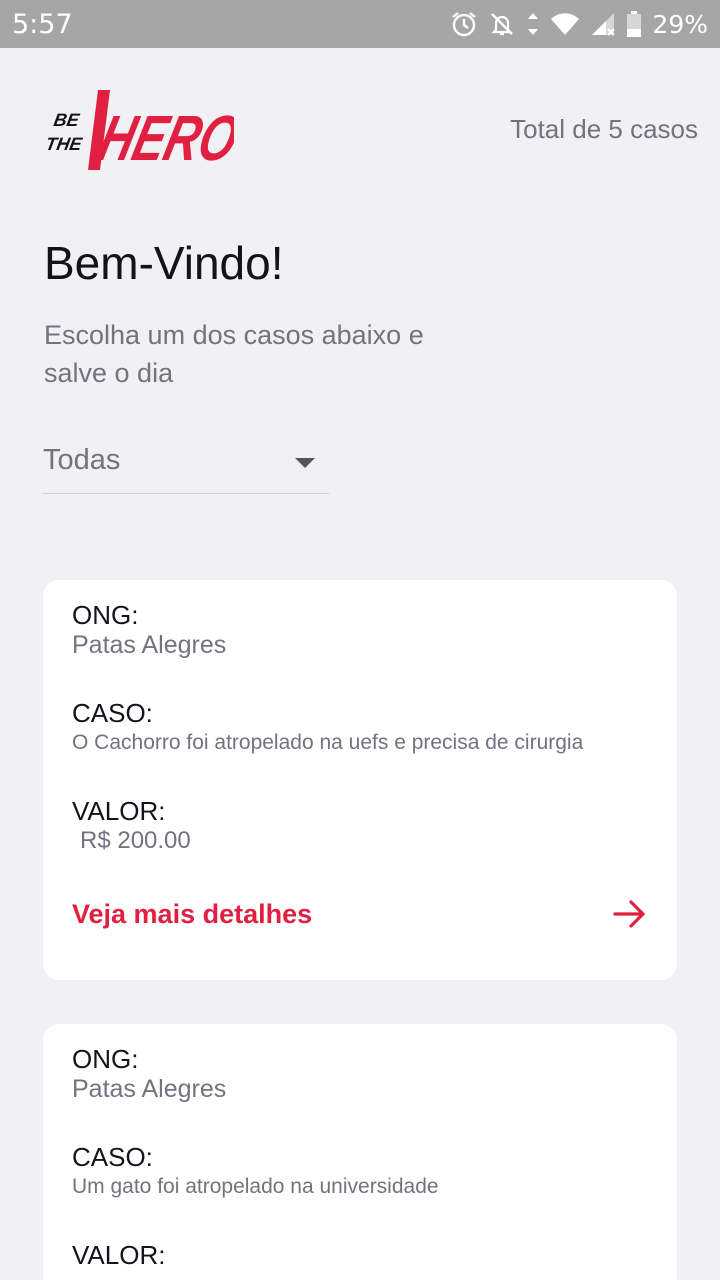  Describe the element at coordinates (533, 24) in the screenshot. I see `data-arrows-icon` at that location.